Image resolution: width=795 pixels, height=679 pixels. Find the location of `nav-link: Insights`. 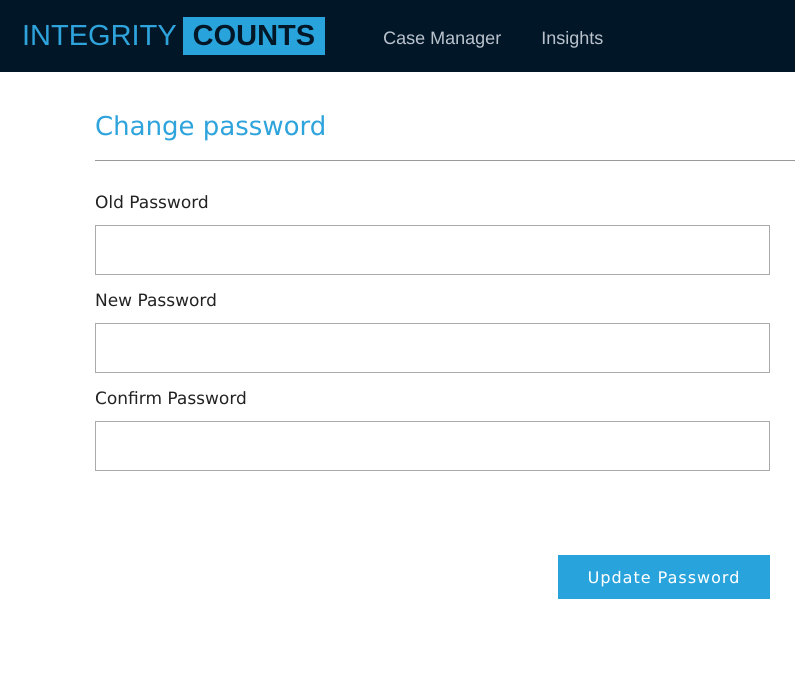

nav-link: Insights is located at coordinates (572, 38).